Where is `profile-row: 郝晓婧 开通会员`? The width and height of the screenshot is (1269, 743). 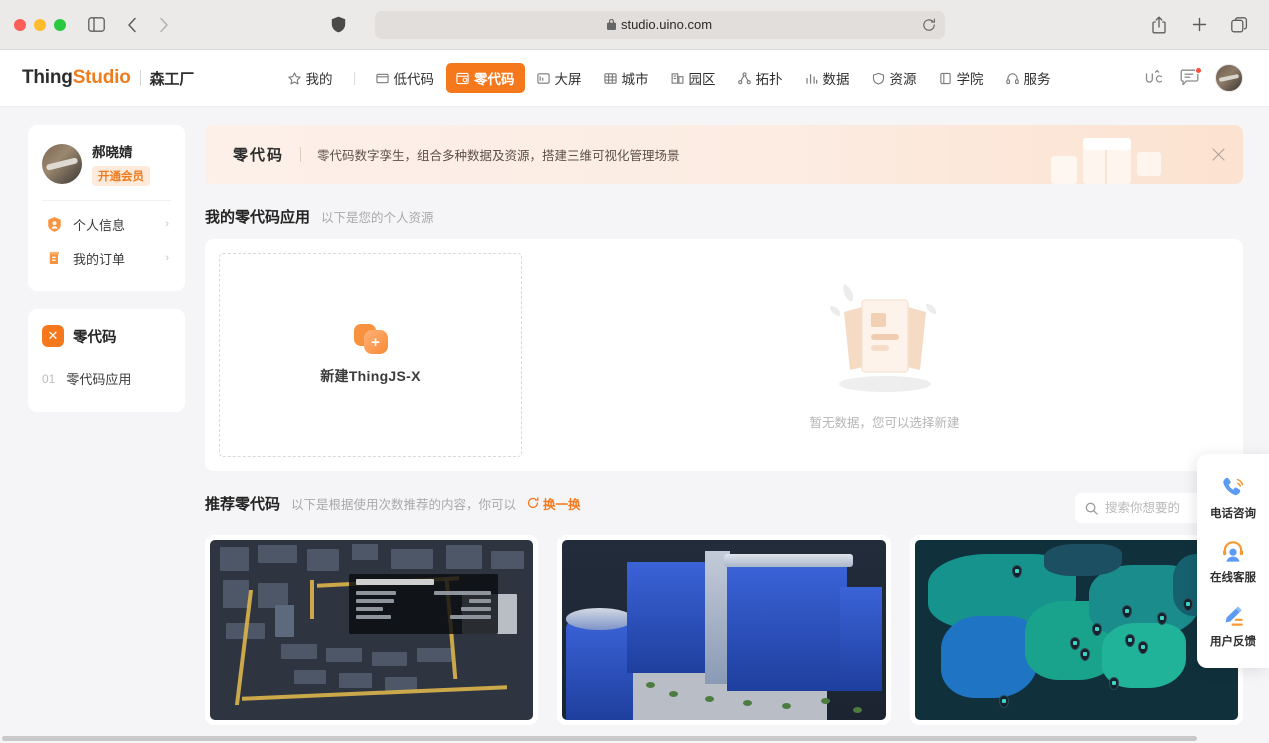
profile-row: 郝晓婧 开通会员 is located at coordinates (106, 163).